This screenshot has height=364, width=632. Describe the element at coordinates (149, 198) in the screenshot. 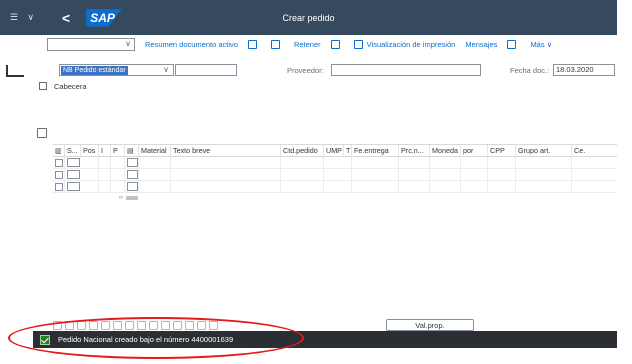

I see `horizontal-scrollbar: ‹ ›` at that location.